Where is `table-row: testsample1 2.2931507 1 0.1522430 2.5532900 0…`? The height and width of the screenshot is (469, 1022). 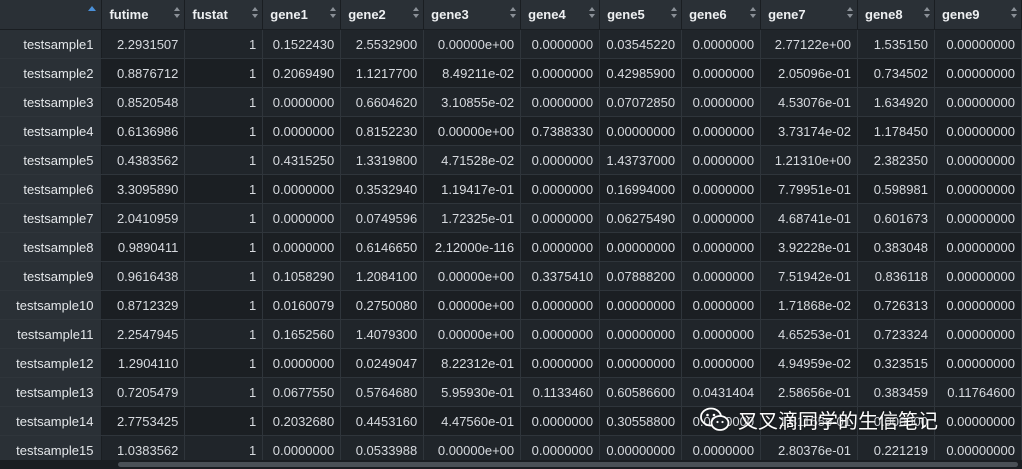 table-row: testsample1 2.2931507 1 0.1522430 2.5532900 0… is located at coordinates (511, 44).